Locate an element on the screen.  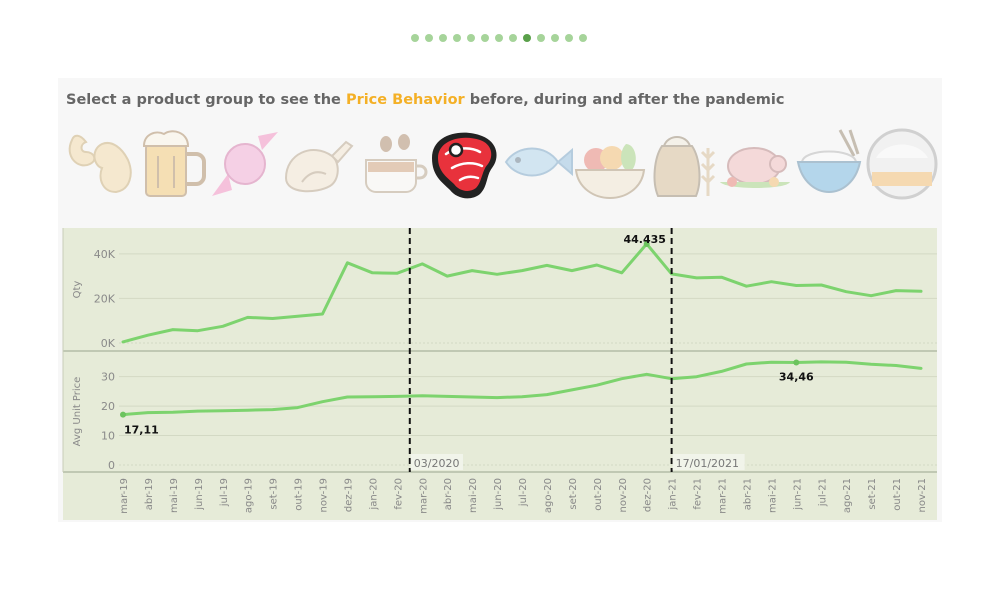
x-tick-label: fev-21 is located at coordinates (698, 494).